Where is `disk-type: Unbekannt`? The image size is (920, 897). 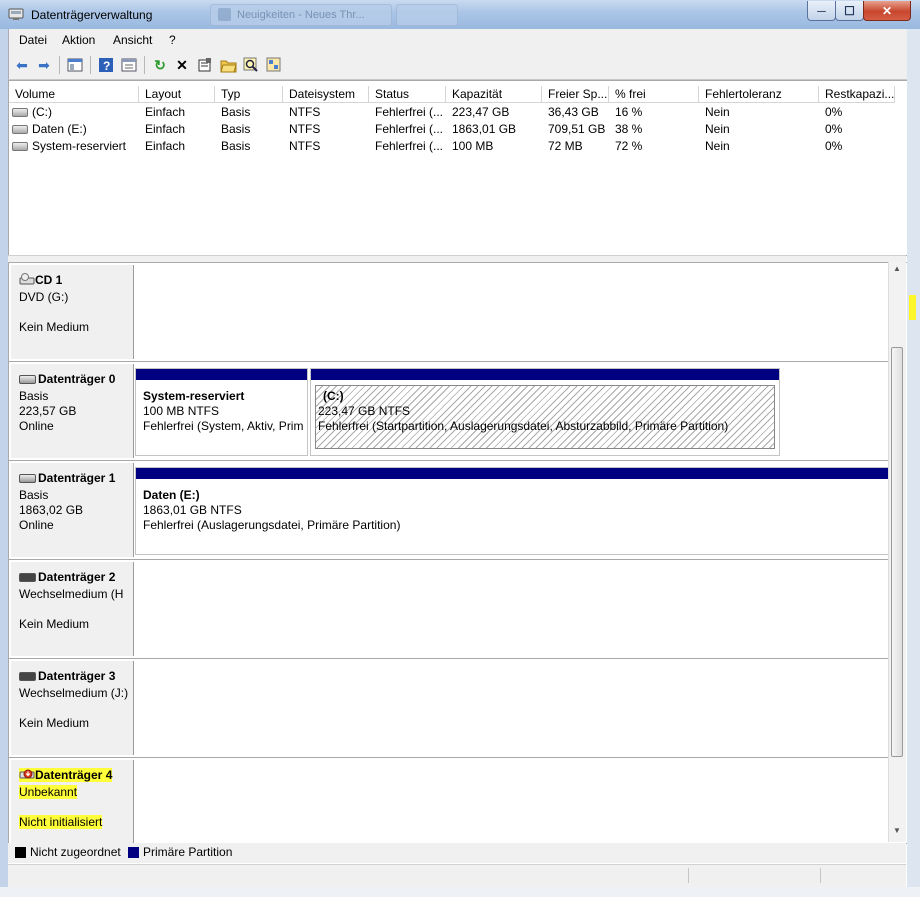 disk-type: Unbekannt is located at coordinates (48, 792).